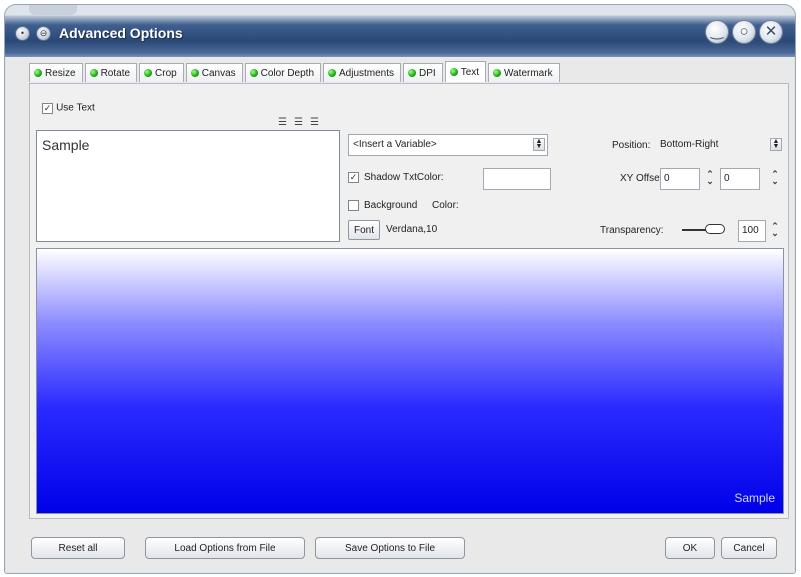 The image size is (801, 577). I want to click on use-text-checkbox: ✓, so click(47, 108).